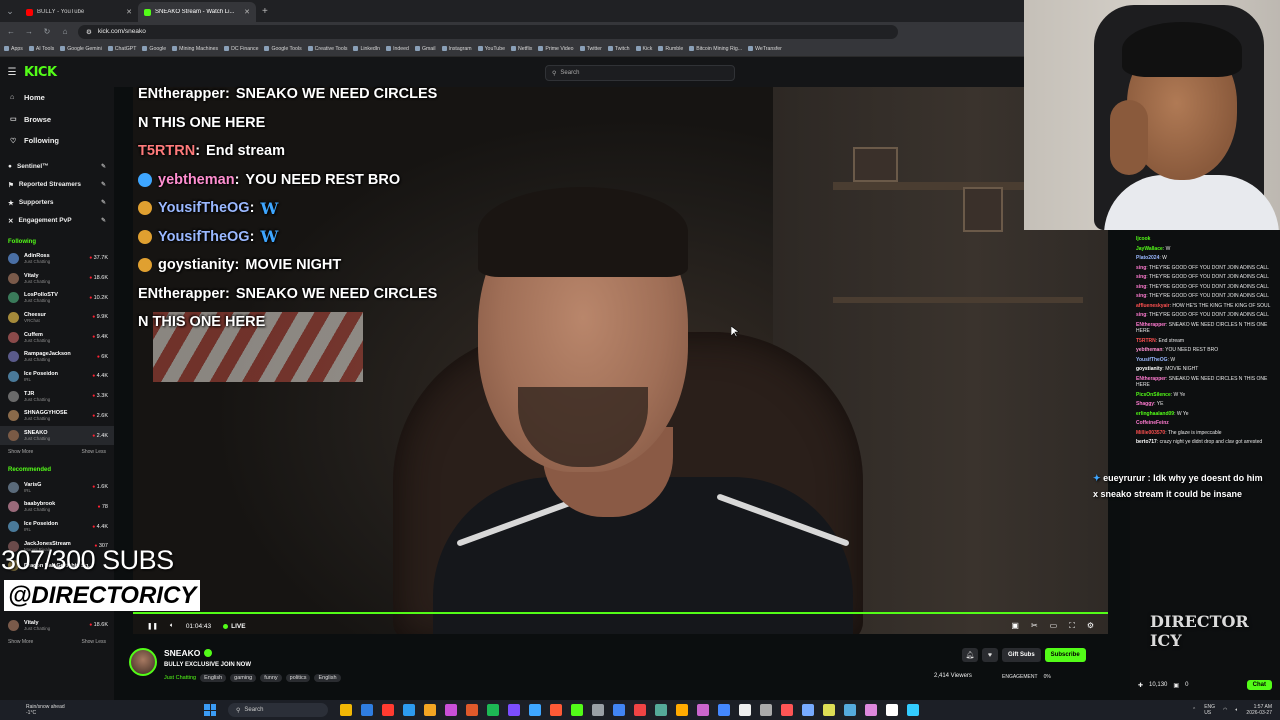 The height and width of the screenshot is (720, 1280). Describe the element at coordinates (57, 527) in the screenshot. I see `channel-item: Ice Poseidon IRL ● 4.4K` at that location.